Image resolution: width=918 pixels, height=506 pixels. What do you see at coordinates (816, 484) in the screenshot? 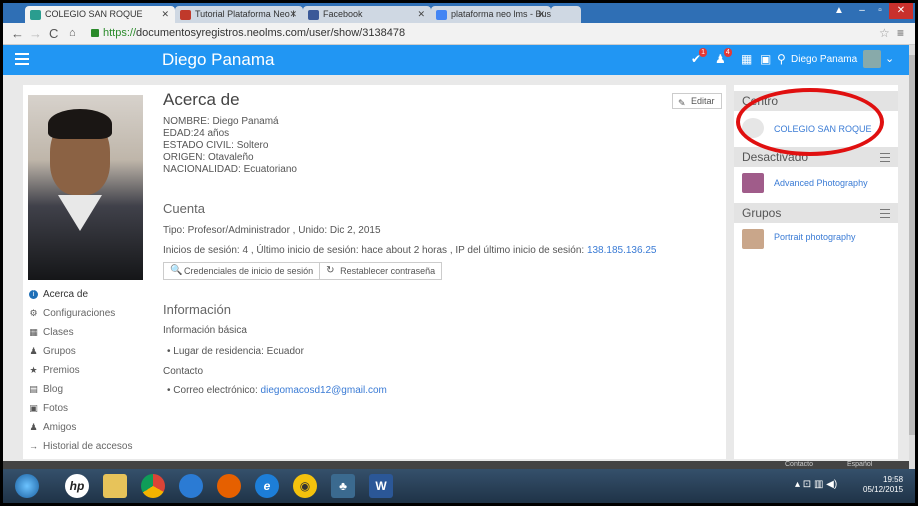
I see `tray-icons: ▴ ⊡ ▥ ◀)` at bounding box center [816, 484].